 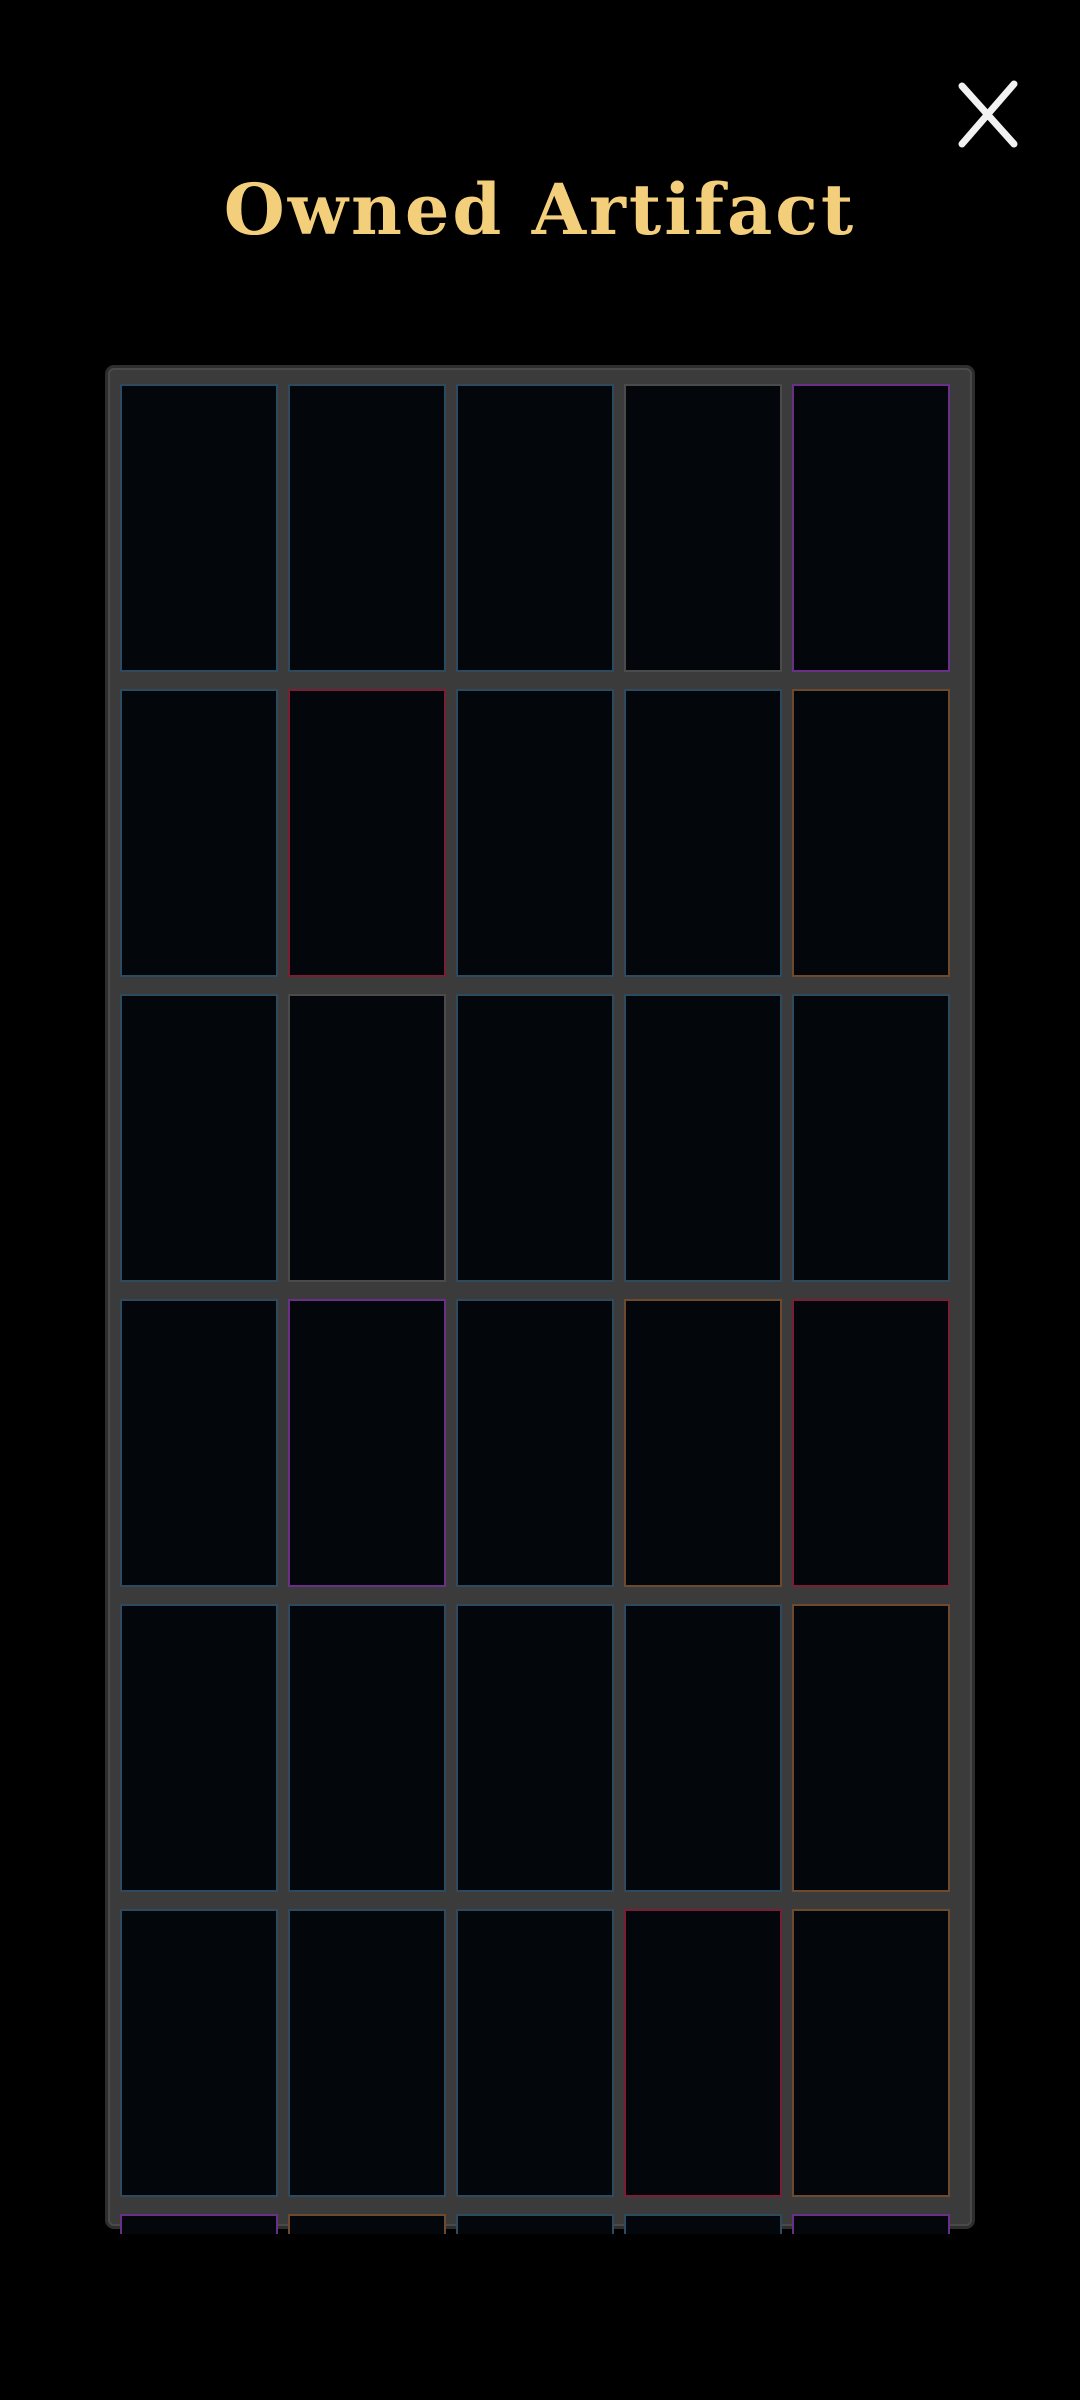 I want to click on gray-claw-icon, so click(x=705, y=835).